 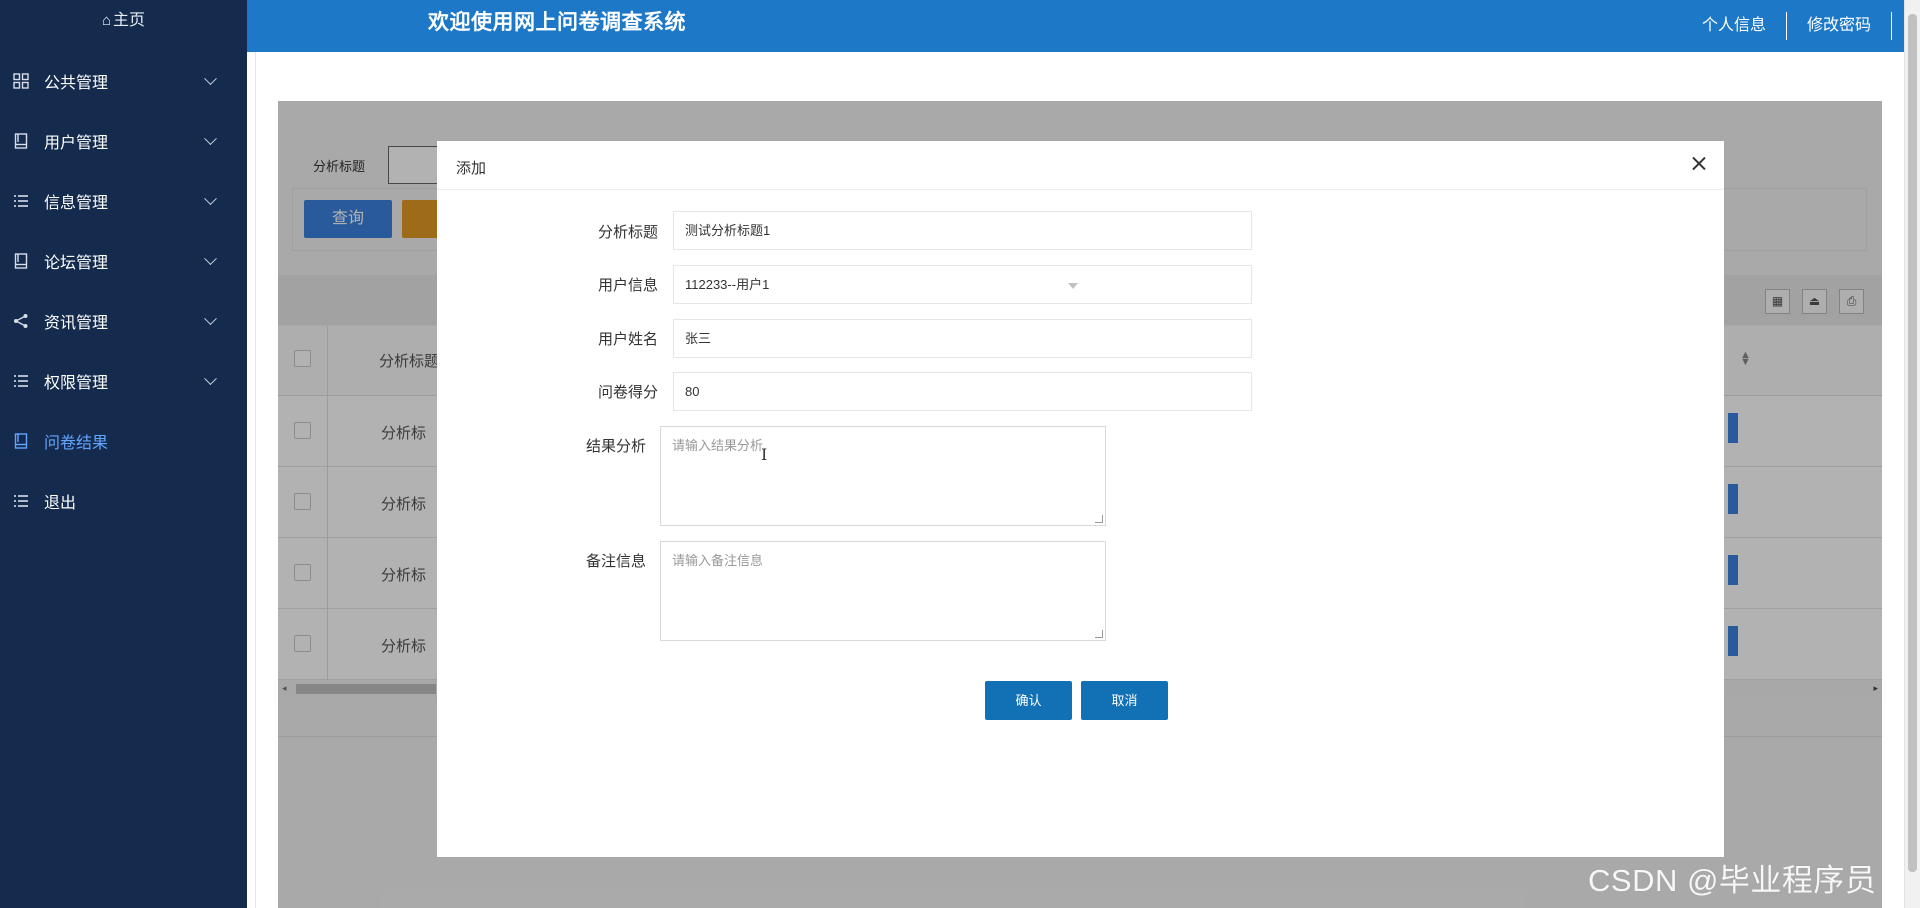 What do you see at coordinates (1699, 164) in the screenshot?
I see `close-icon` at bounding box center [1699, 164].